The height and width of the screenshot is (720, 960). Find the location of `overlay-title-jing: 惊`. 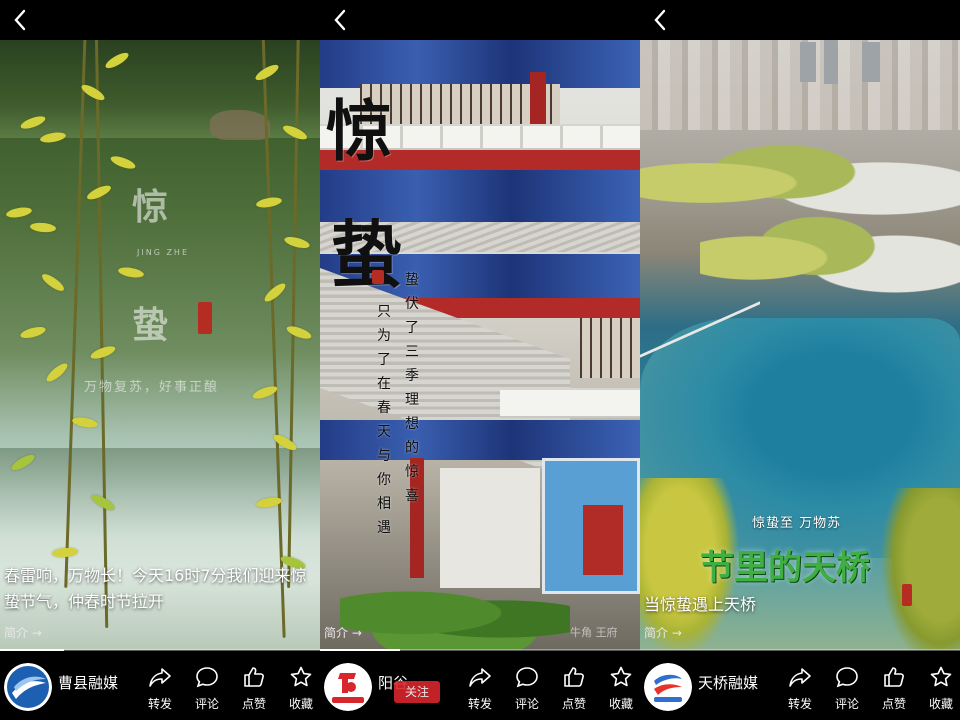

overlay-title-jing: 惊 is located at coordinates (150, 207).